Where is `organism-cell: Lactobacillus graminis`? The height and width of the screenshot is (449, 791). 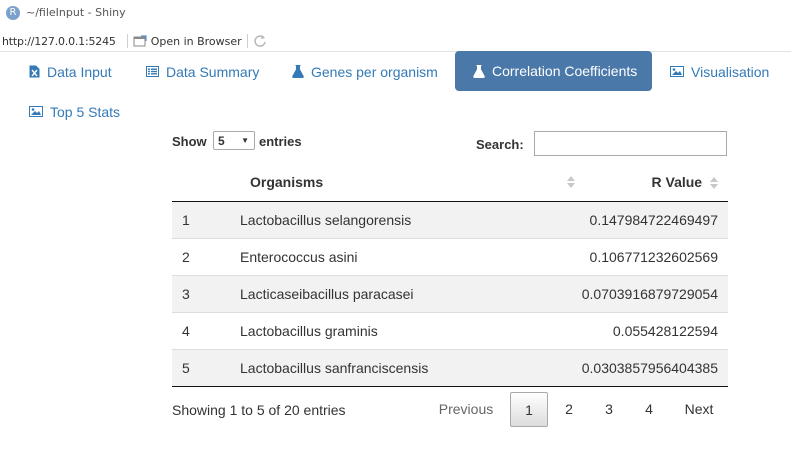 organism-cell: Lactobacillus graminis is located at coordinates (377, 331).